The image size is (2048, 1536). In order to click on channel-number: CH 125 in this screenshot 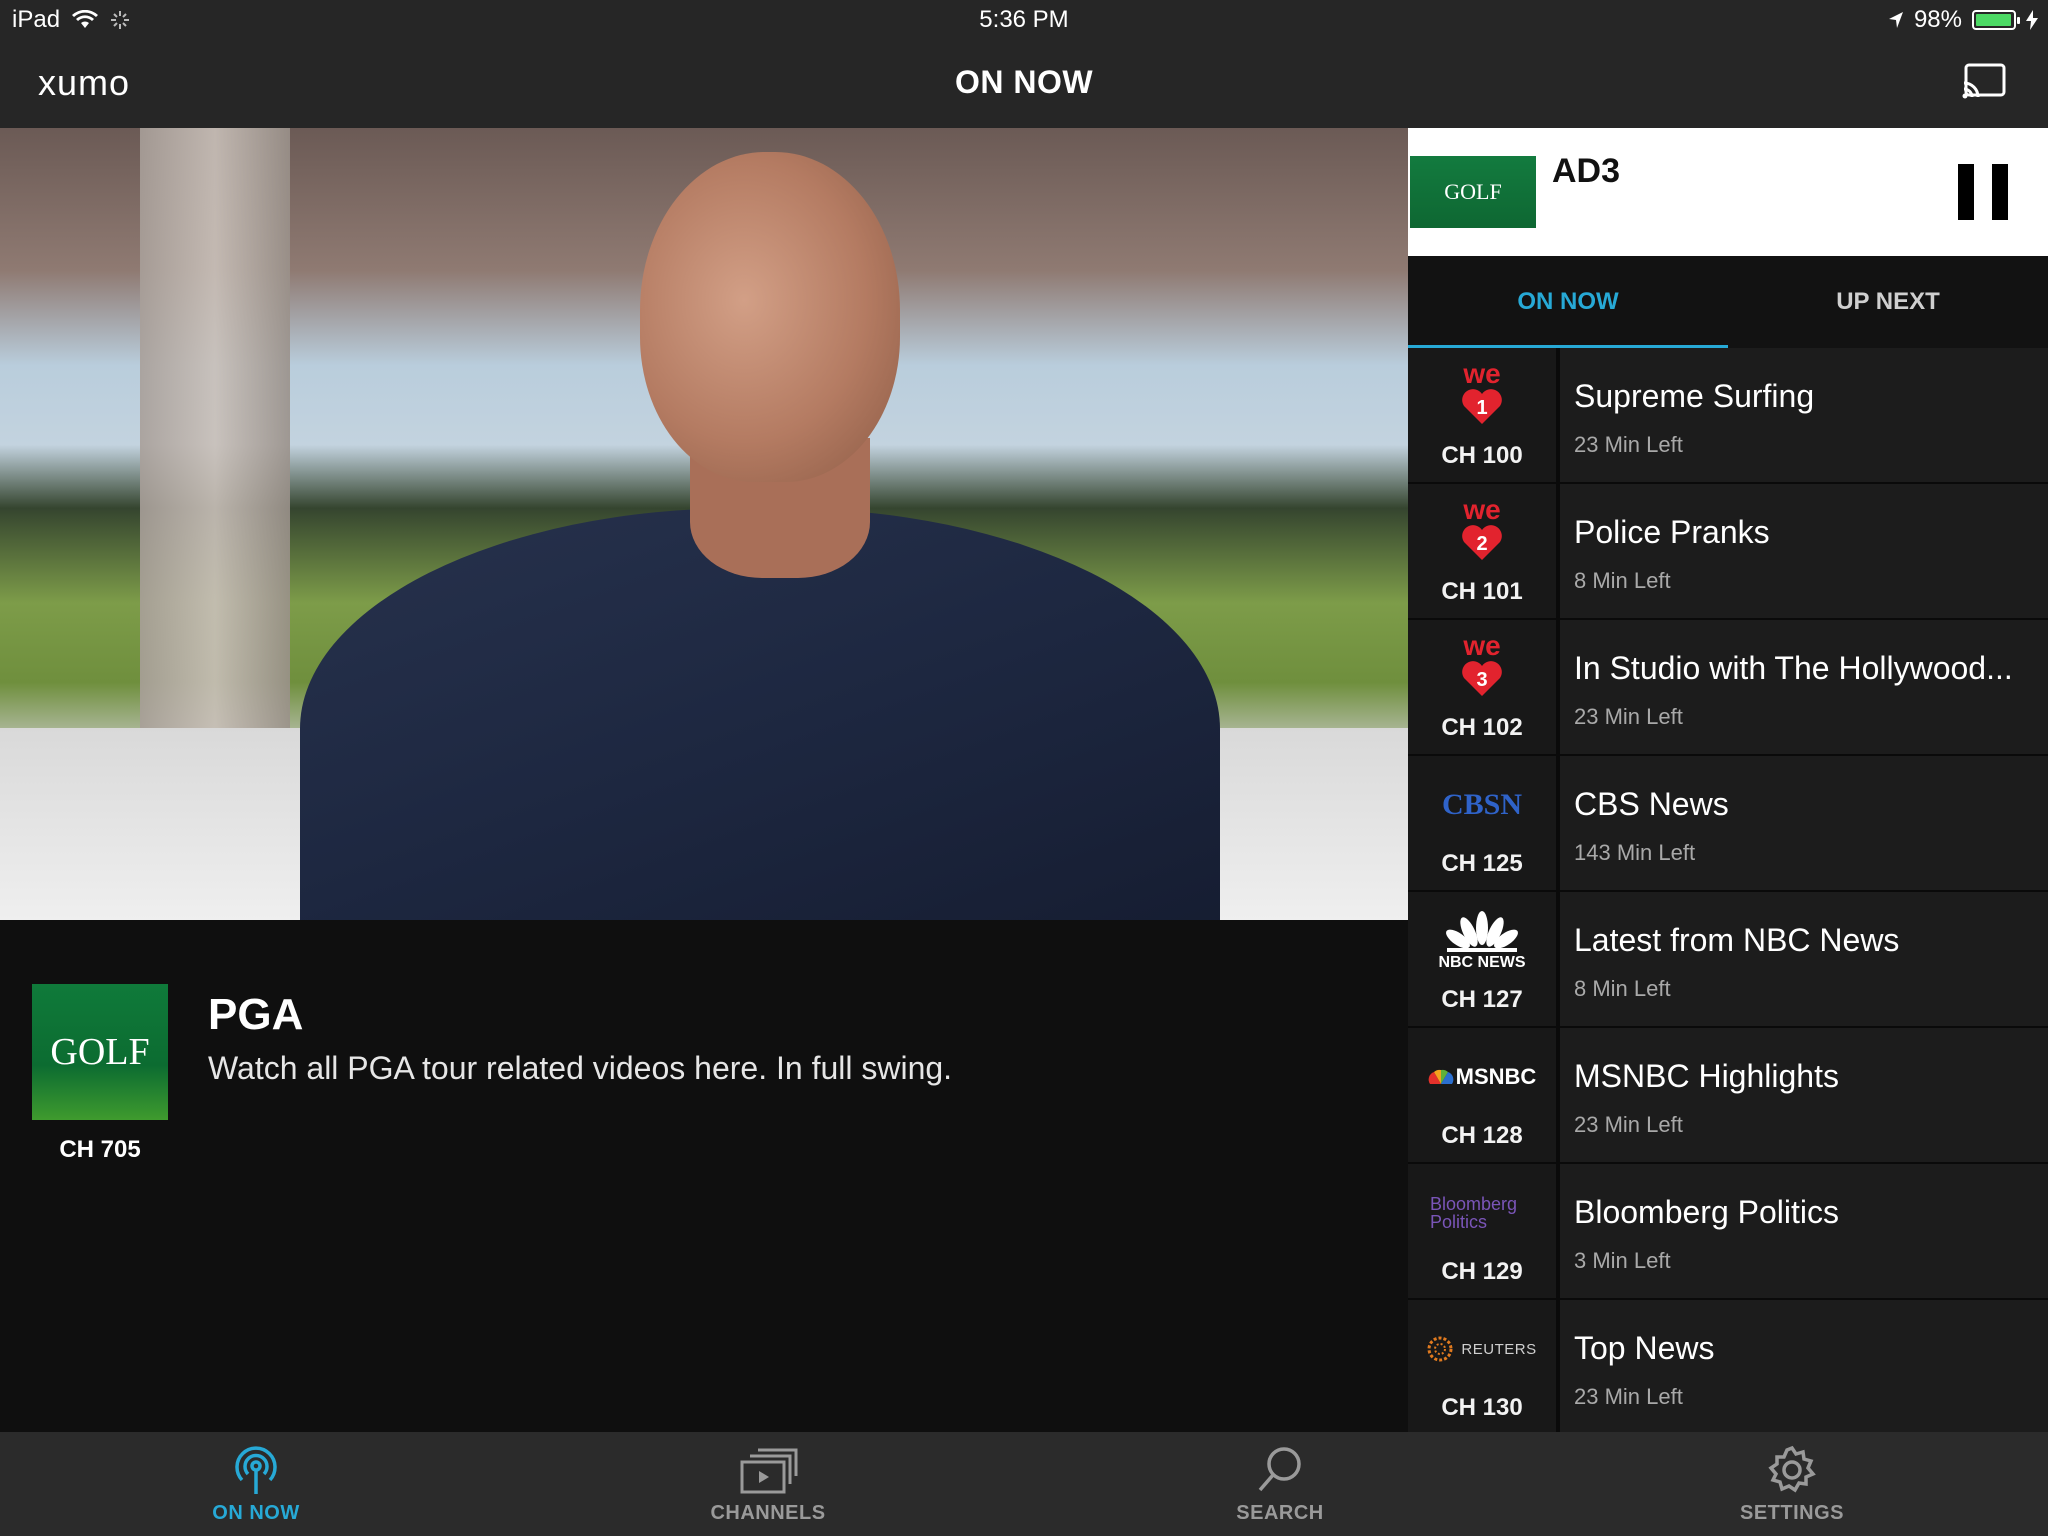, I will do `click(1482, 863)`.